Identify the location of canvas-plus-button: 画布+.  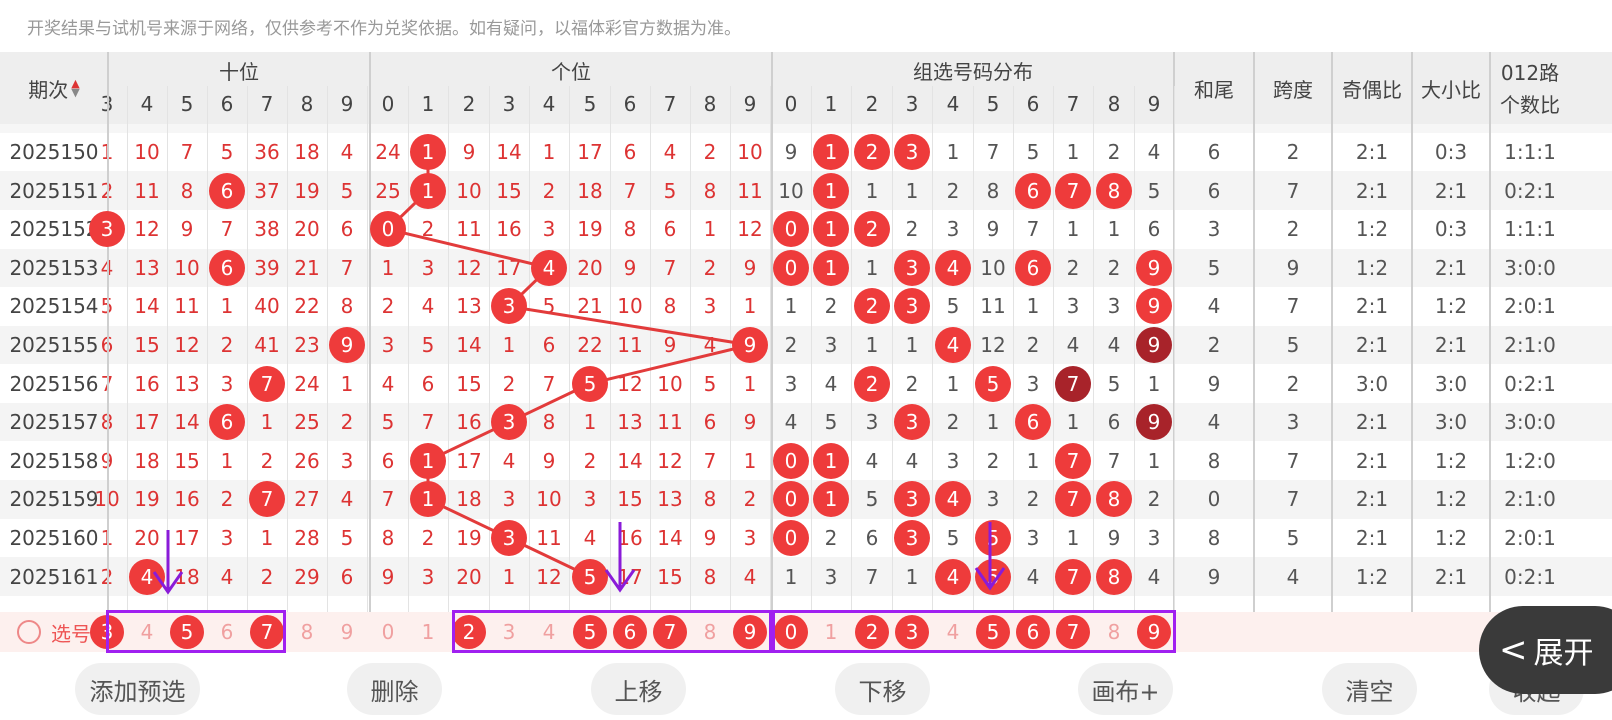
(1125, 689).